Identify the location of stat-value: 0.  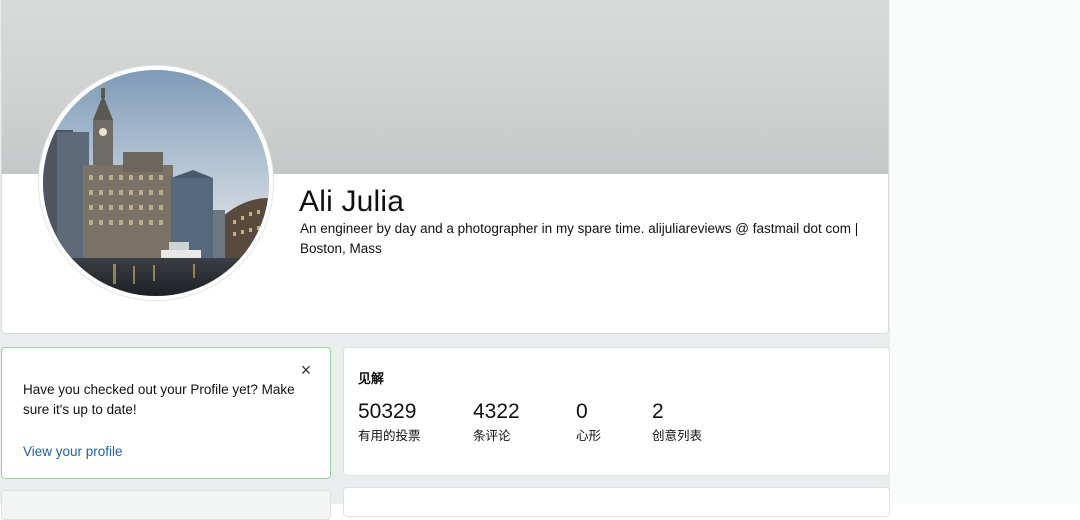
(582, 411).